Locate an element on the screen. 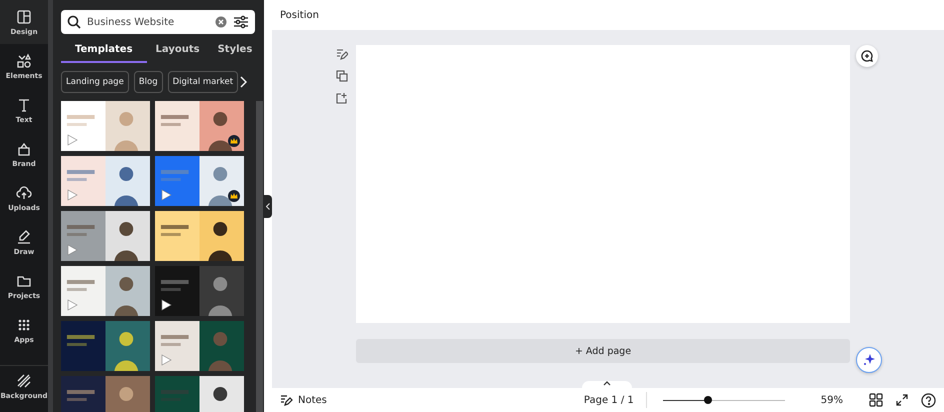 This screenshot has height=412, width=944. chevron-right-icon is located at coordinates (243, 82).